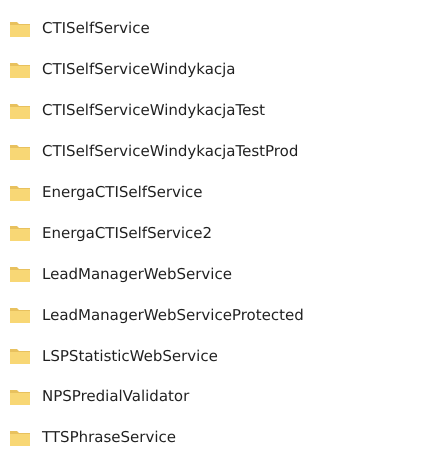 The width and height of the screenshot is (423, 465). What do you see at coordinates (122, 192) in the screenshot?
I see `folder-name: EnergaCTISelfService` at bounding box center [122, 192].